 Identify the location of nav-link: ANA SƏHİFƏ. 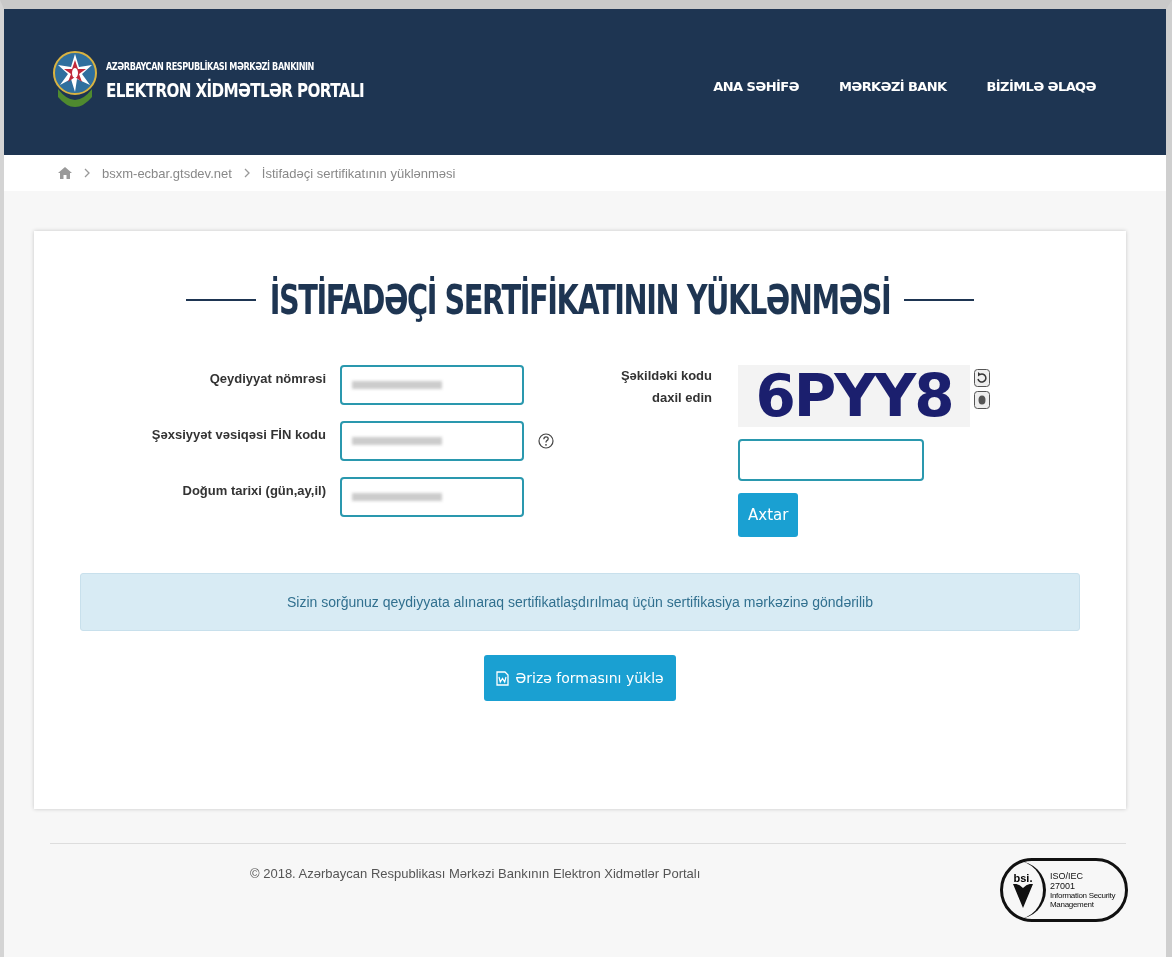
(756, 86).